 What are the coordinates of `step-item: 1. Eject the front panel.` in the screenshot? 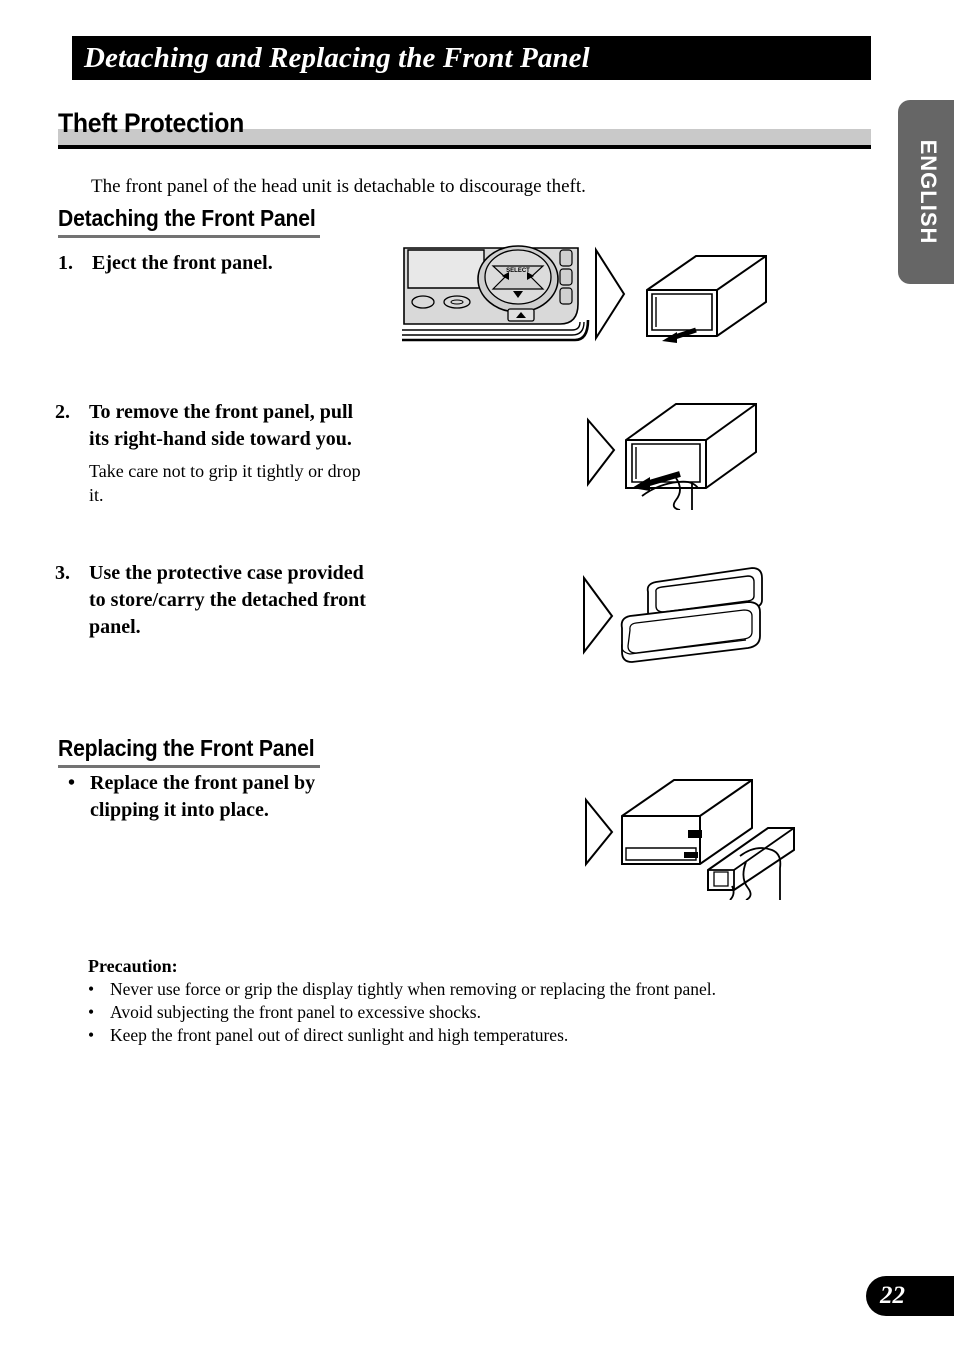 It's located at (223, 263).